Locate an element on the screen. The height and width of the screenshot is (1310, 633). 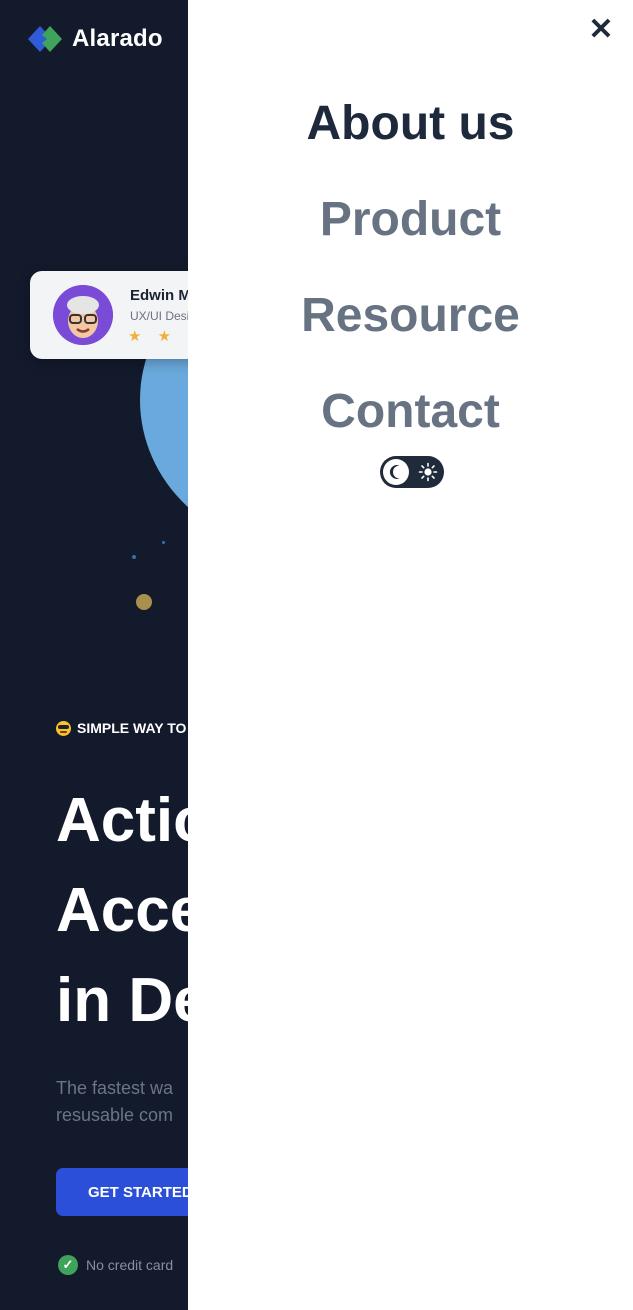
hero-subtext: The fastest wa resusable com is located at coordinates (114, 1102).